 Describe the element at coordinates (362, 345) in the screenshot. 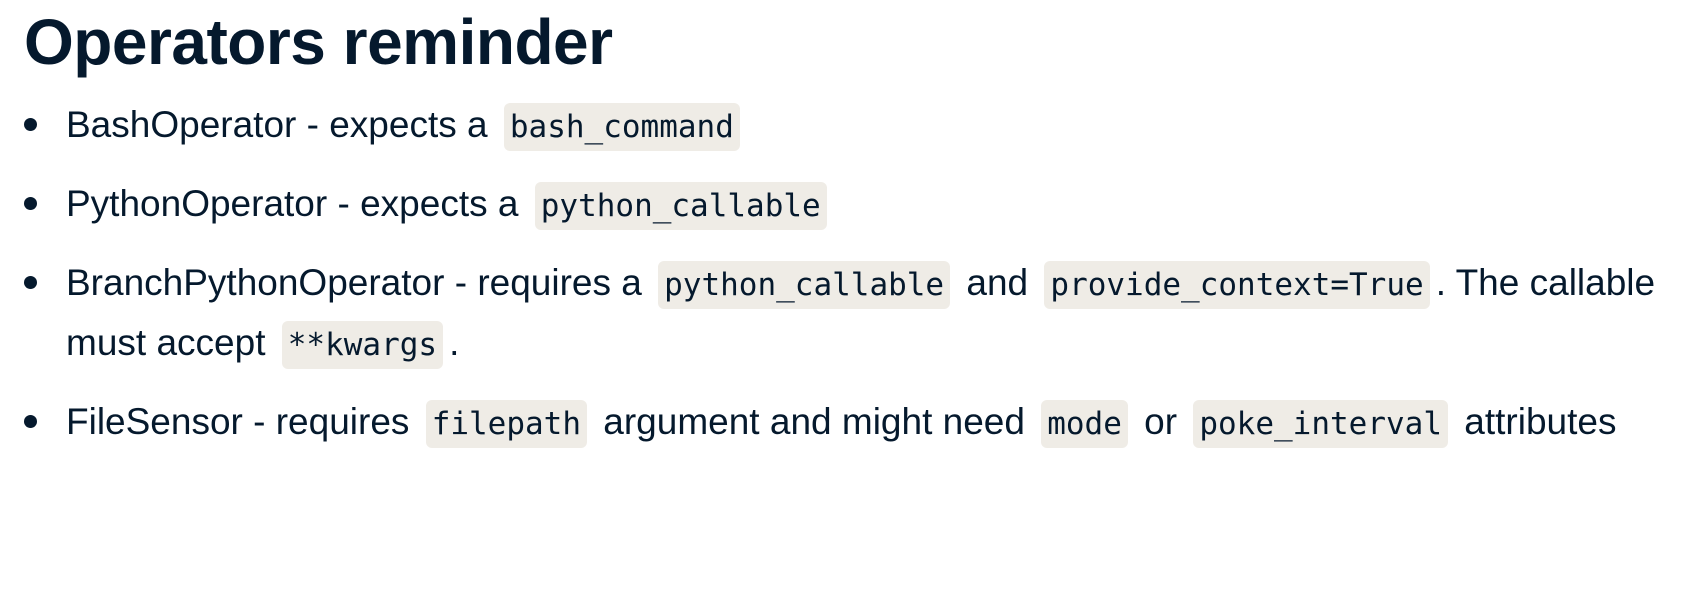

I see `inline-code: **kwargs` at that location.